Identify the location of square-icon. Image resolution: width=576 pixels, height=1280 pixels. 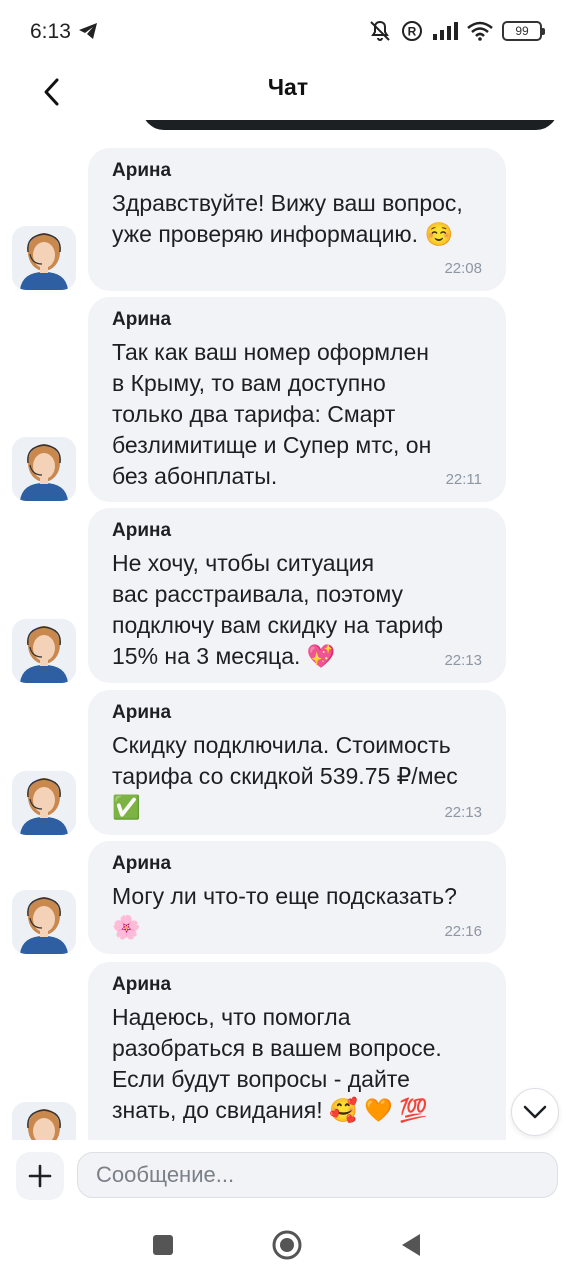
(163, 1245).